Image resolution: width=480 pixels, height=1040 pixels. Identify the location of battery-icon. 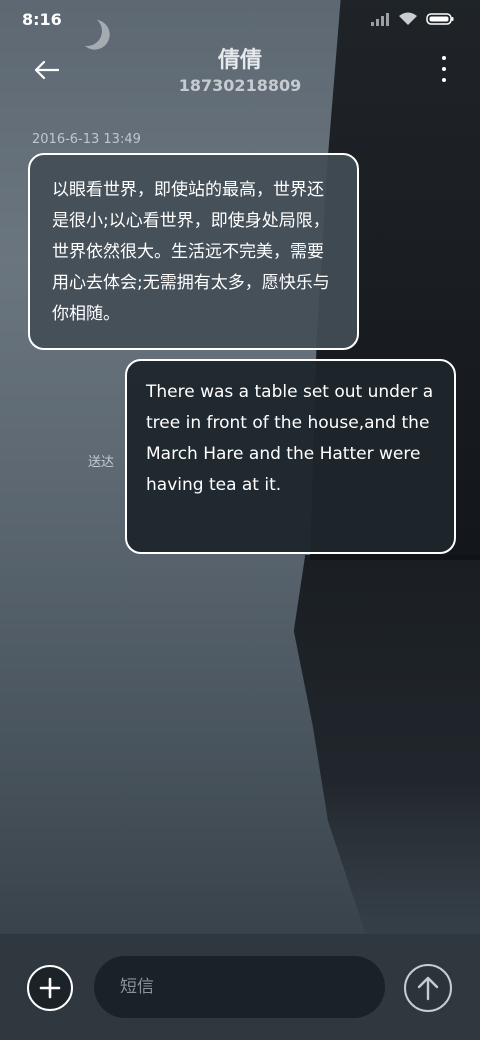
(440, 19).